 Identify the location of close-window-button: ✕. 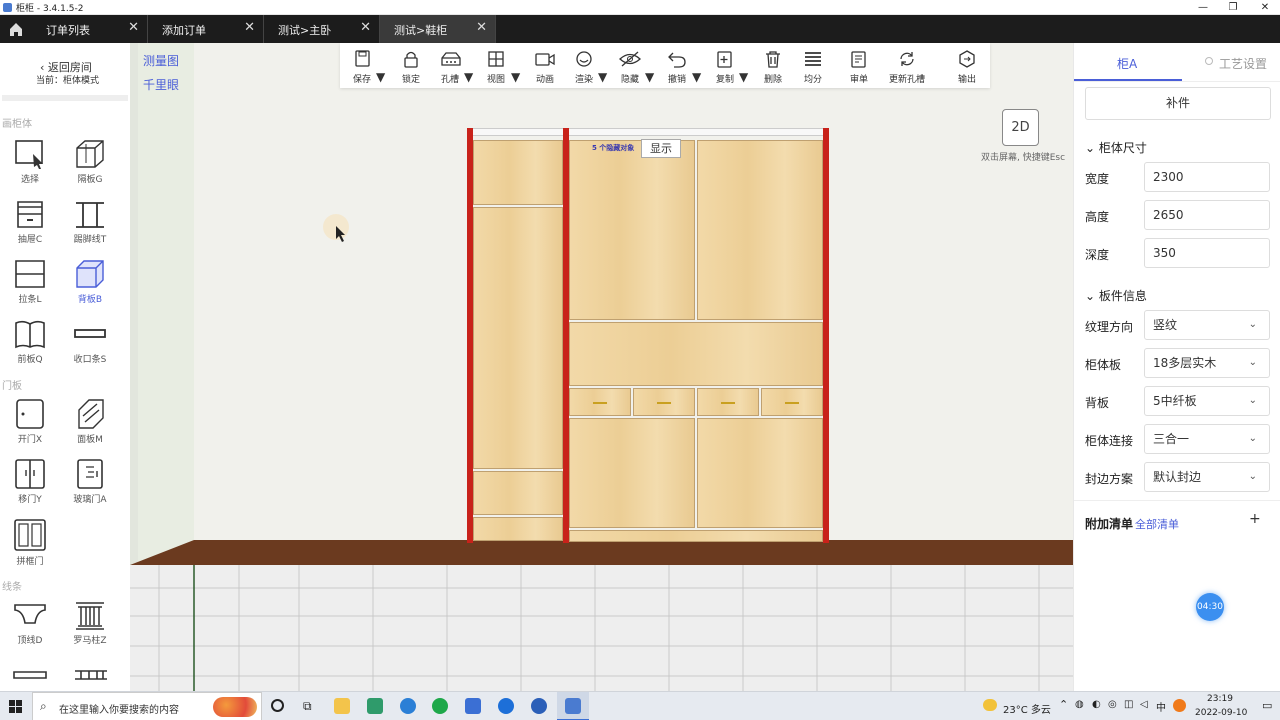
(1265, 7).